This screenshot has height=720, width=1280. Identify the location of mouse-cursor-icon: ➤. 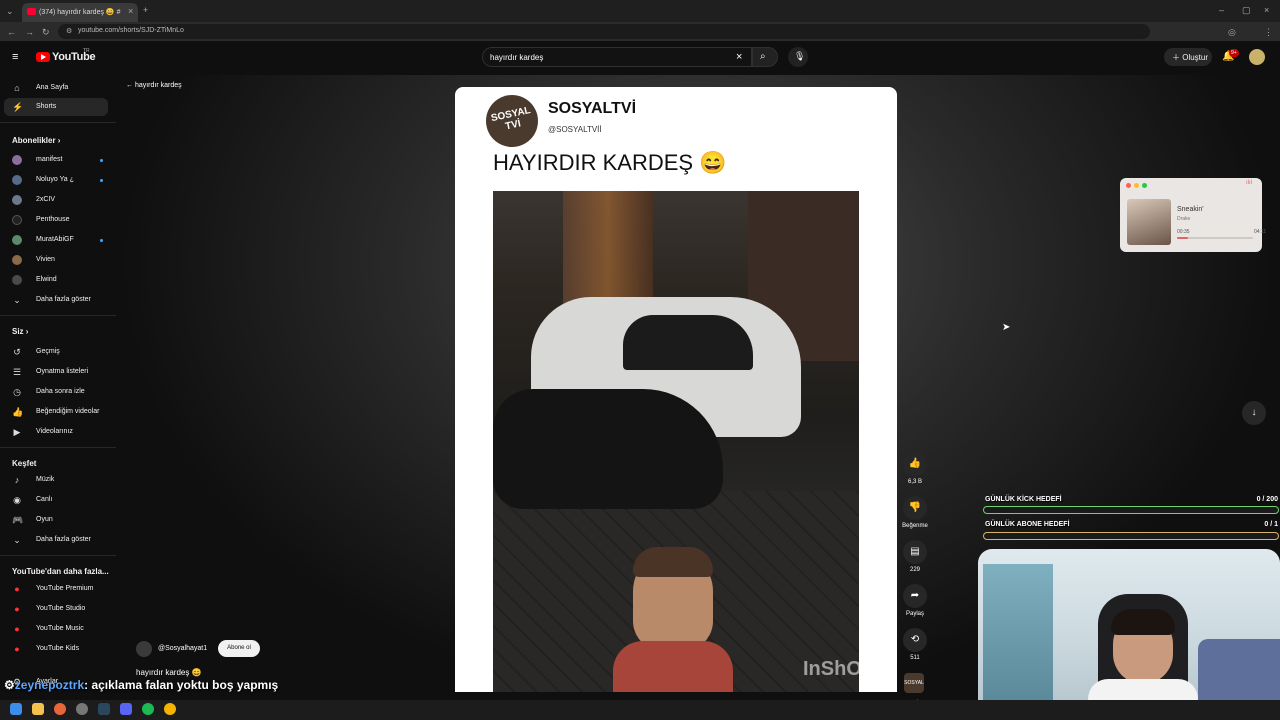
(1006, 327).